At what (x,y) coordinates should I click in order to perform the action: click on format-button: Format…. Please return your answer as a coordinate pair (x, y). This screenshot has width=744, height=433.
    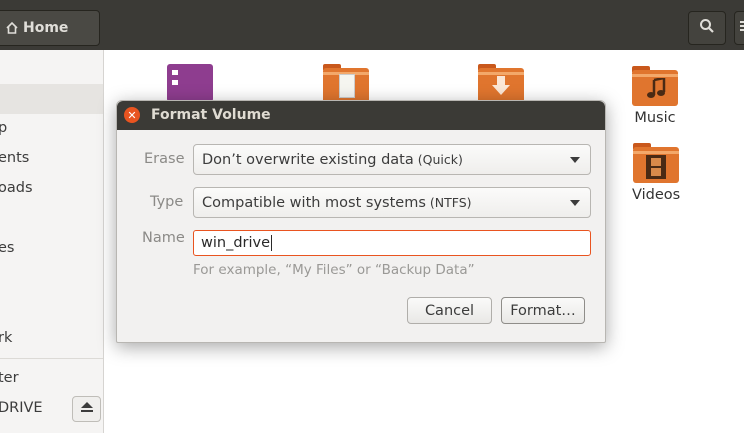
    Looking at the image, I should click on (543, 310).